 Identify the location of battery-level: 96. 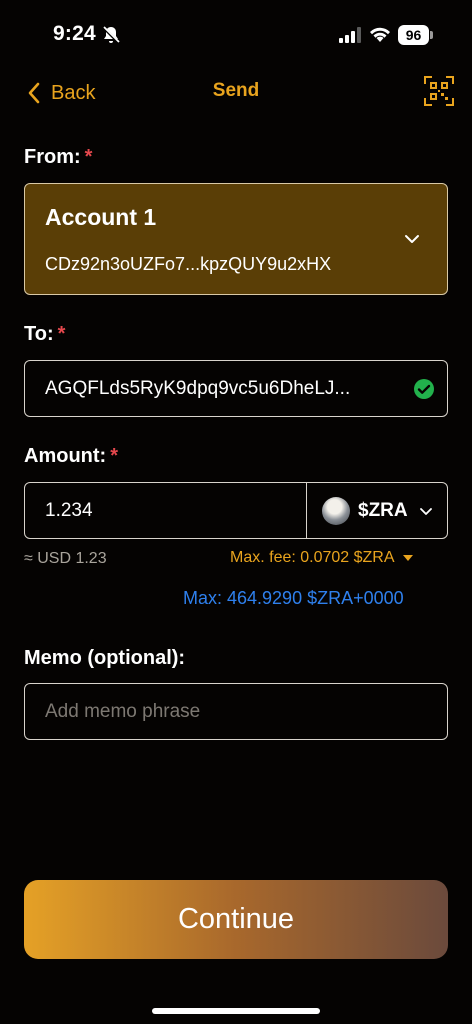
(413, 35).